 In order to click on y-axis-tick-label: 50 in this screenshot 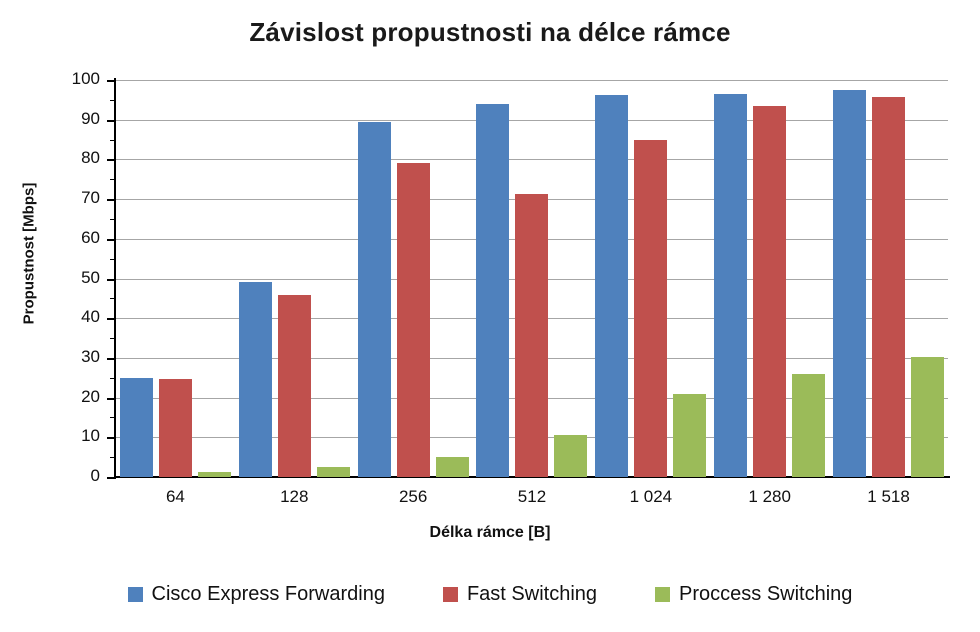, I will do `click(90, 277)`.